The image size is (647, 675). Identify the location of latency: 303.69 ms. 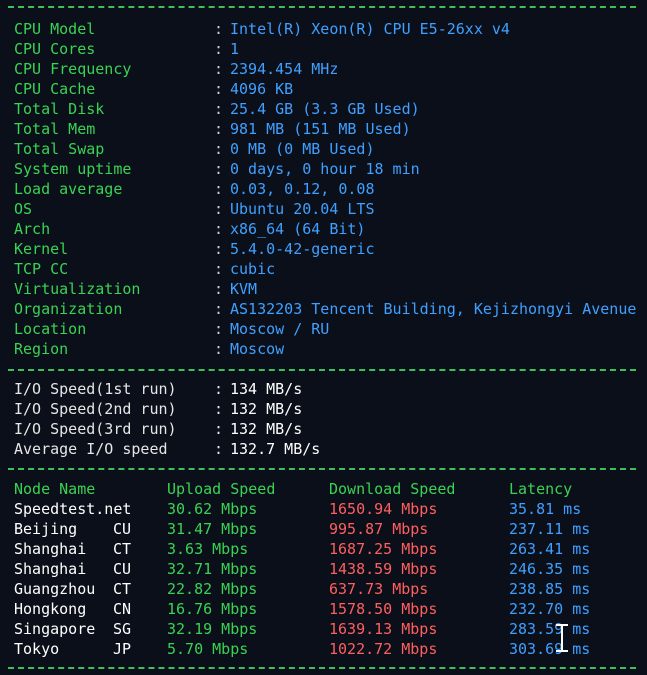
(550, 649).